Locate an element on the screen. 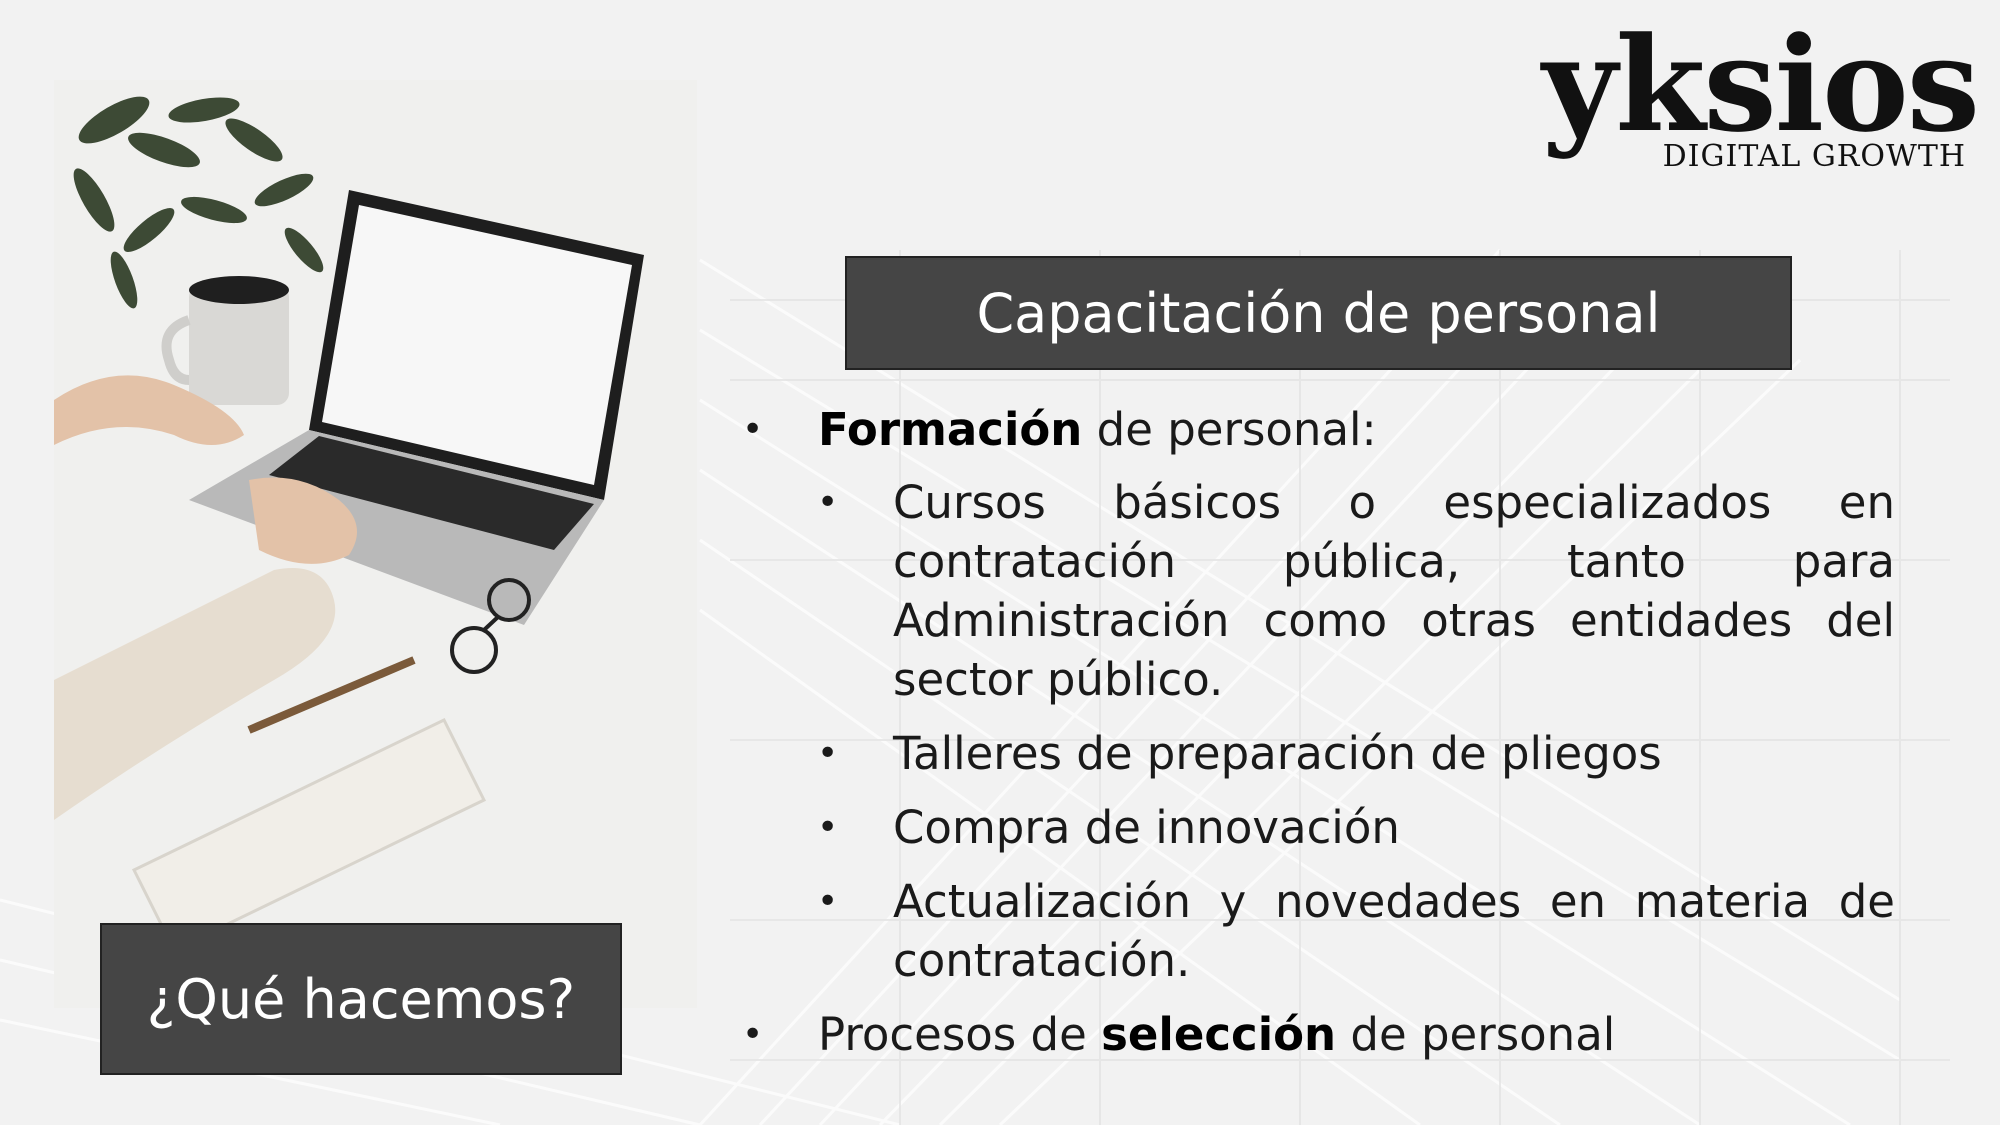  sublist-item: • Talleres de preparación de pliegos is located at coordinates (1317, 753).